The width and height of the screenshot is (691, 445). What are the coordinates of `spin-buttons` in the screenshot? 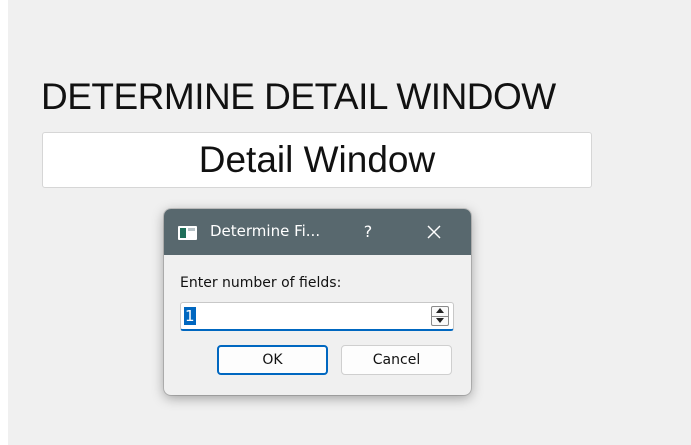 It's located at (440, 316).